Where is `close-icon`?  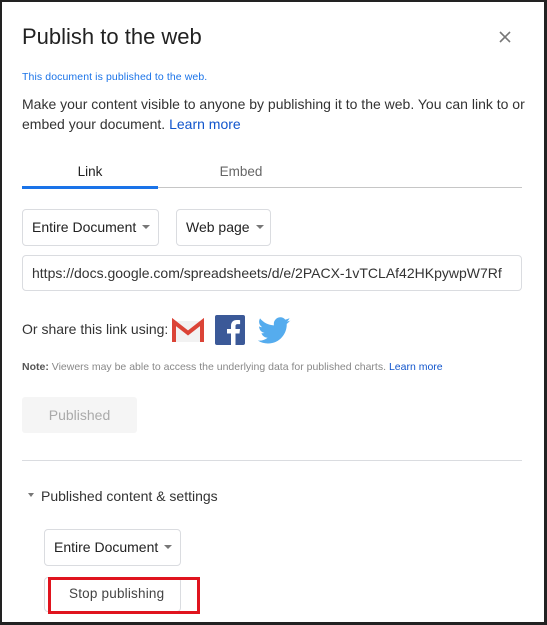
close-icon is located at coordinates (505, 37).